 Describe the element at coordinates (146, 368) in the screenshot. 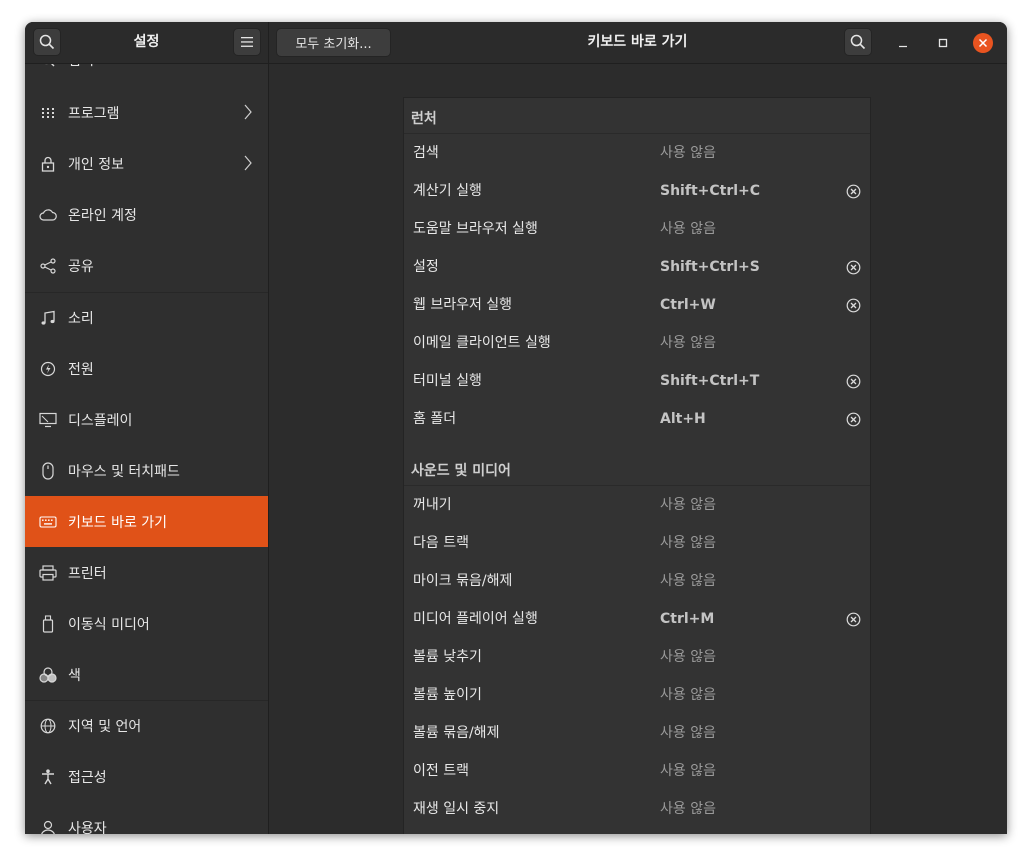

I see `sidebar-item-power: 전원` at that location.